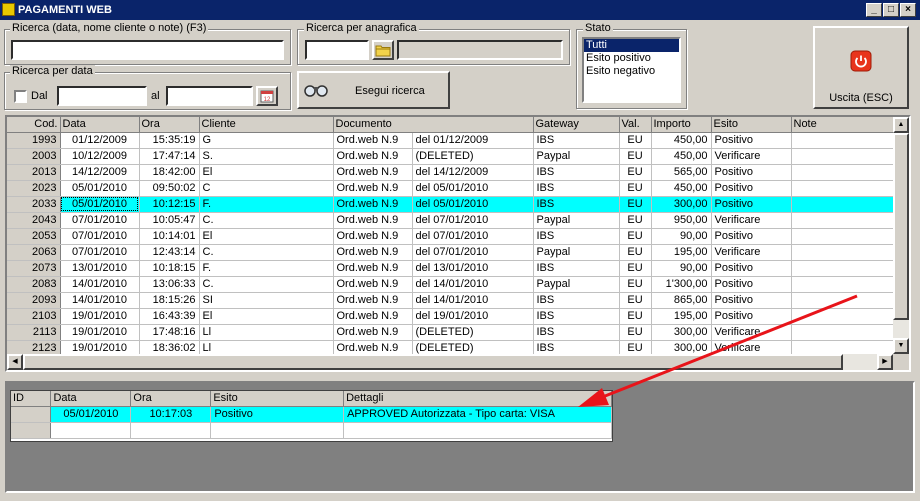 This screenshot has height=501, width=920. I want to click on cell-cliente: Ll, so click(266, 332).